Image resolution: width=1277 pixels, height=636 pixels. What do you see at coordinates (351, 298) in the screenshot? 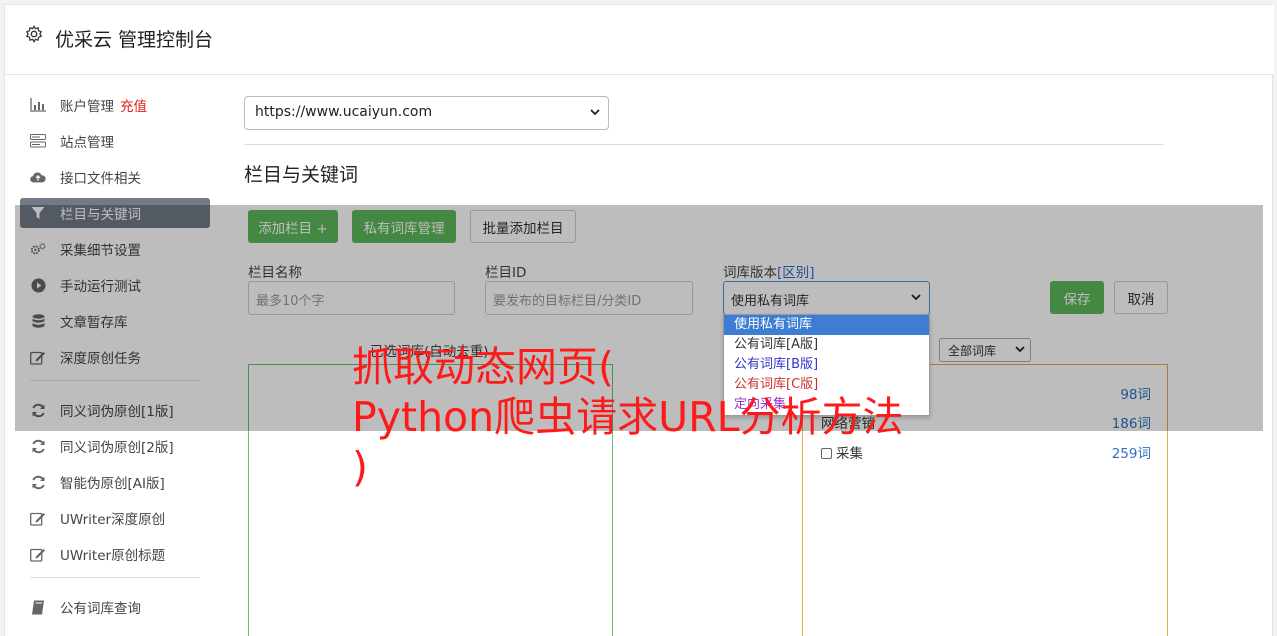
I see `column-name-input: 最多10个字` at bounding box center [351, 298].